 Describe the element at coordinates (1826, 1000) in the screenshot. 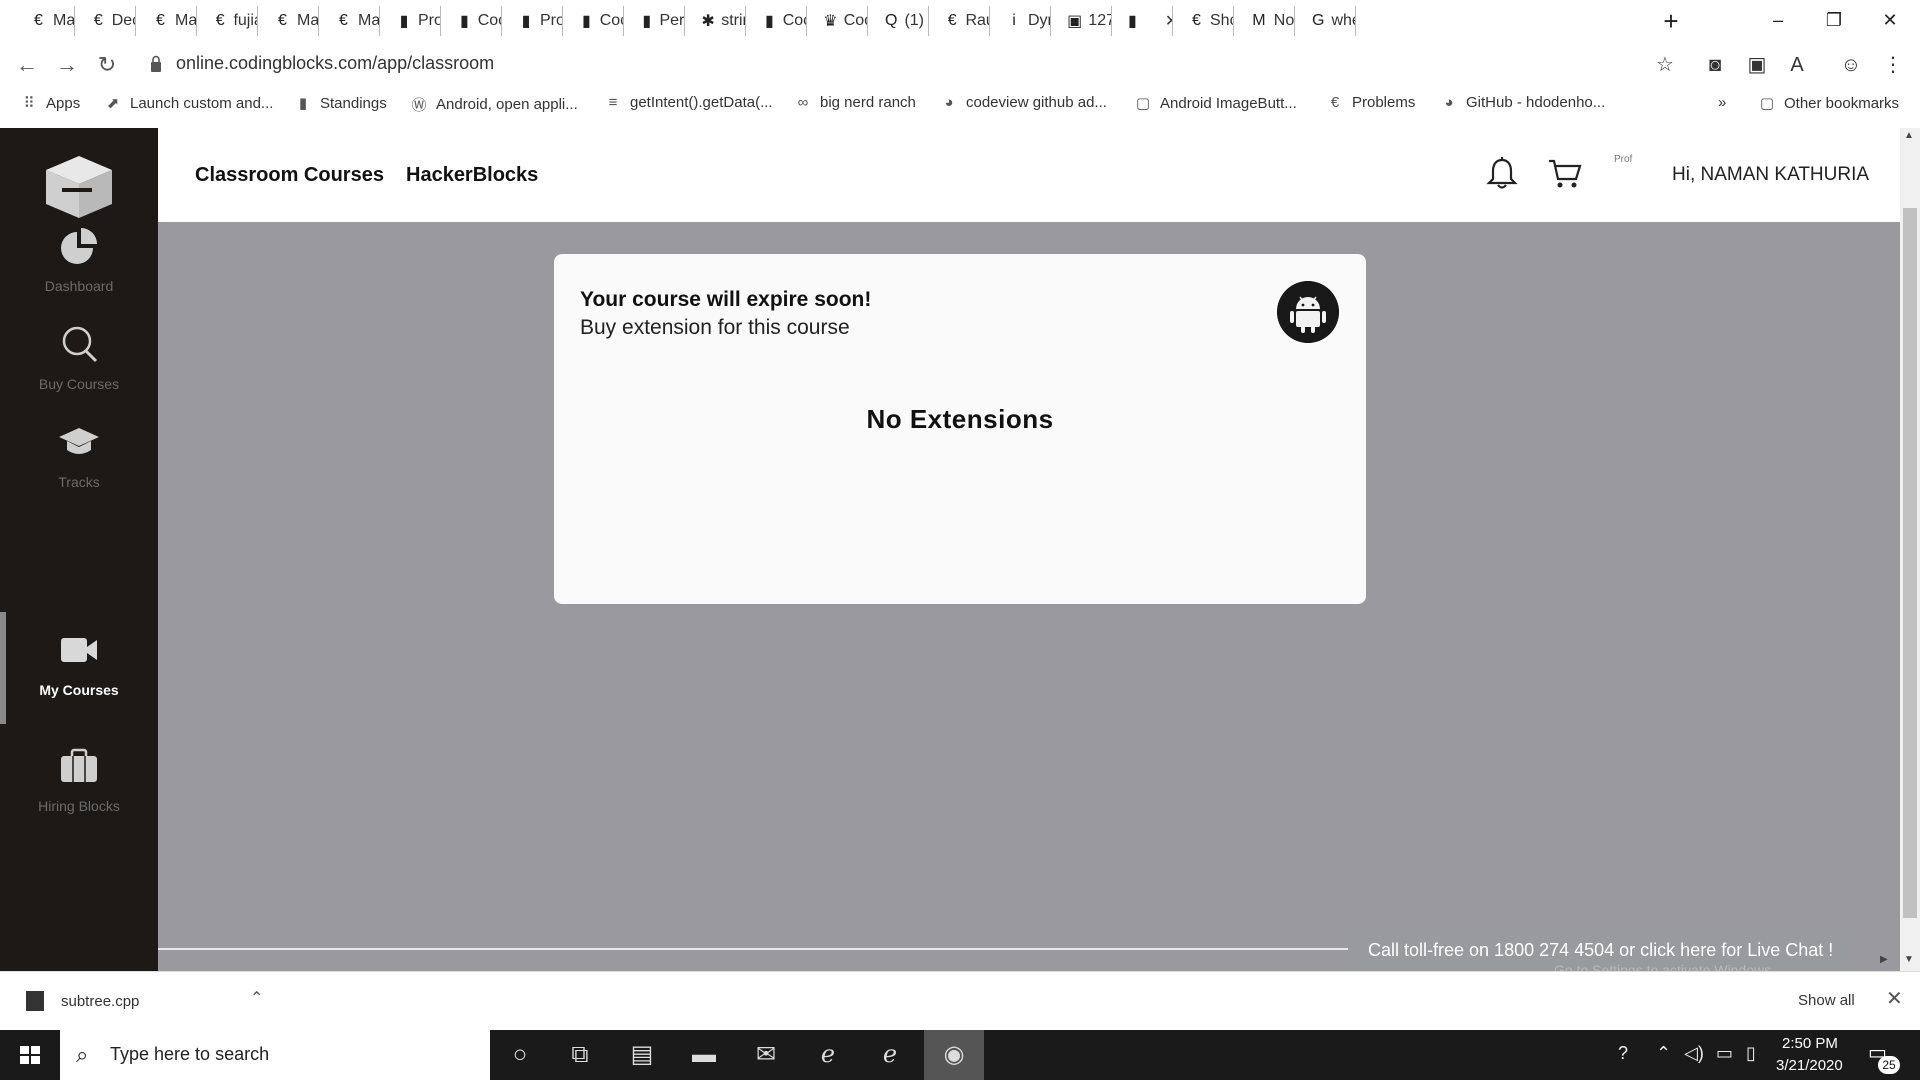

I see `show-all-downloads-link: Show all` at that location.